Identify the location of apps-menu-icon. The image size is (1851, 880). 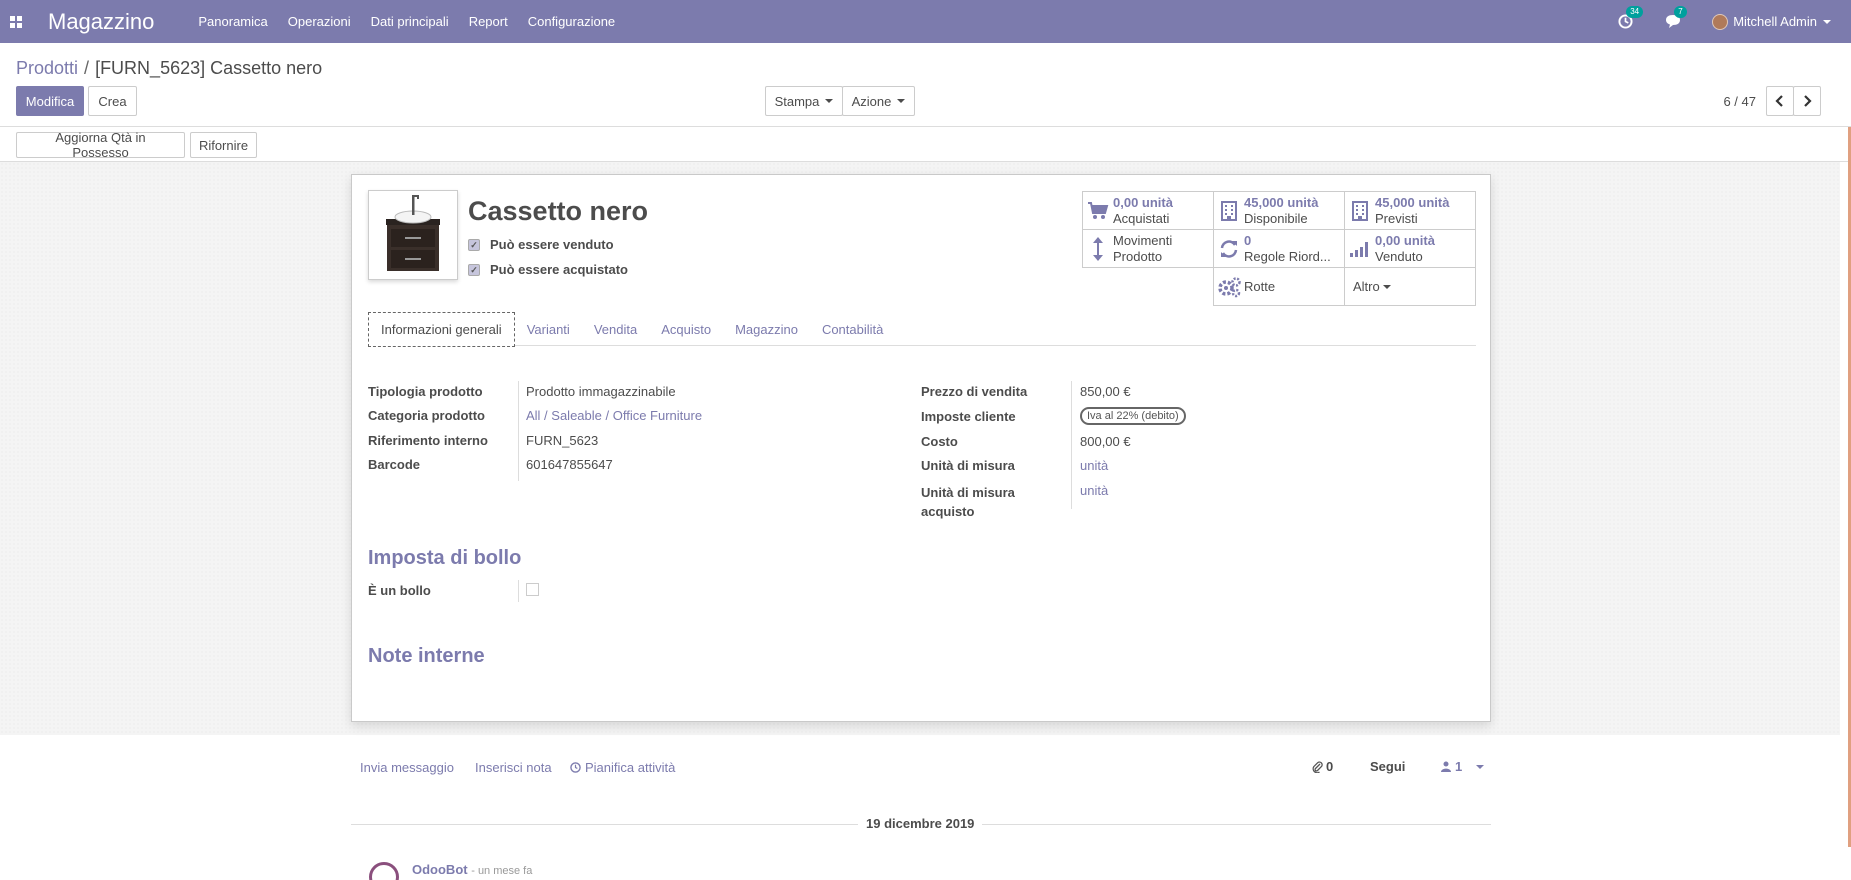
(16, 21).